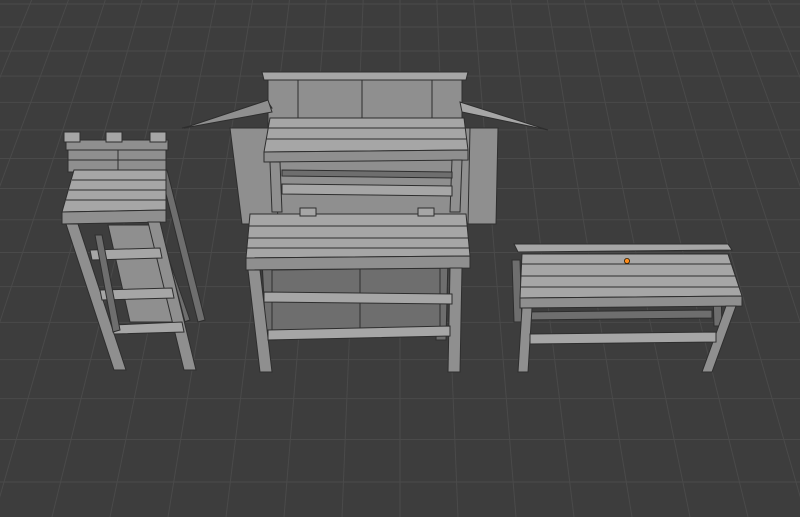 The height and width of the screenshot is (517, 800). What do you see at coordinates (117, 161) in the screenshot?
I see `tower-back-slats` at bounding box center [117, 161].